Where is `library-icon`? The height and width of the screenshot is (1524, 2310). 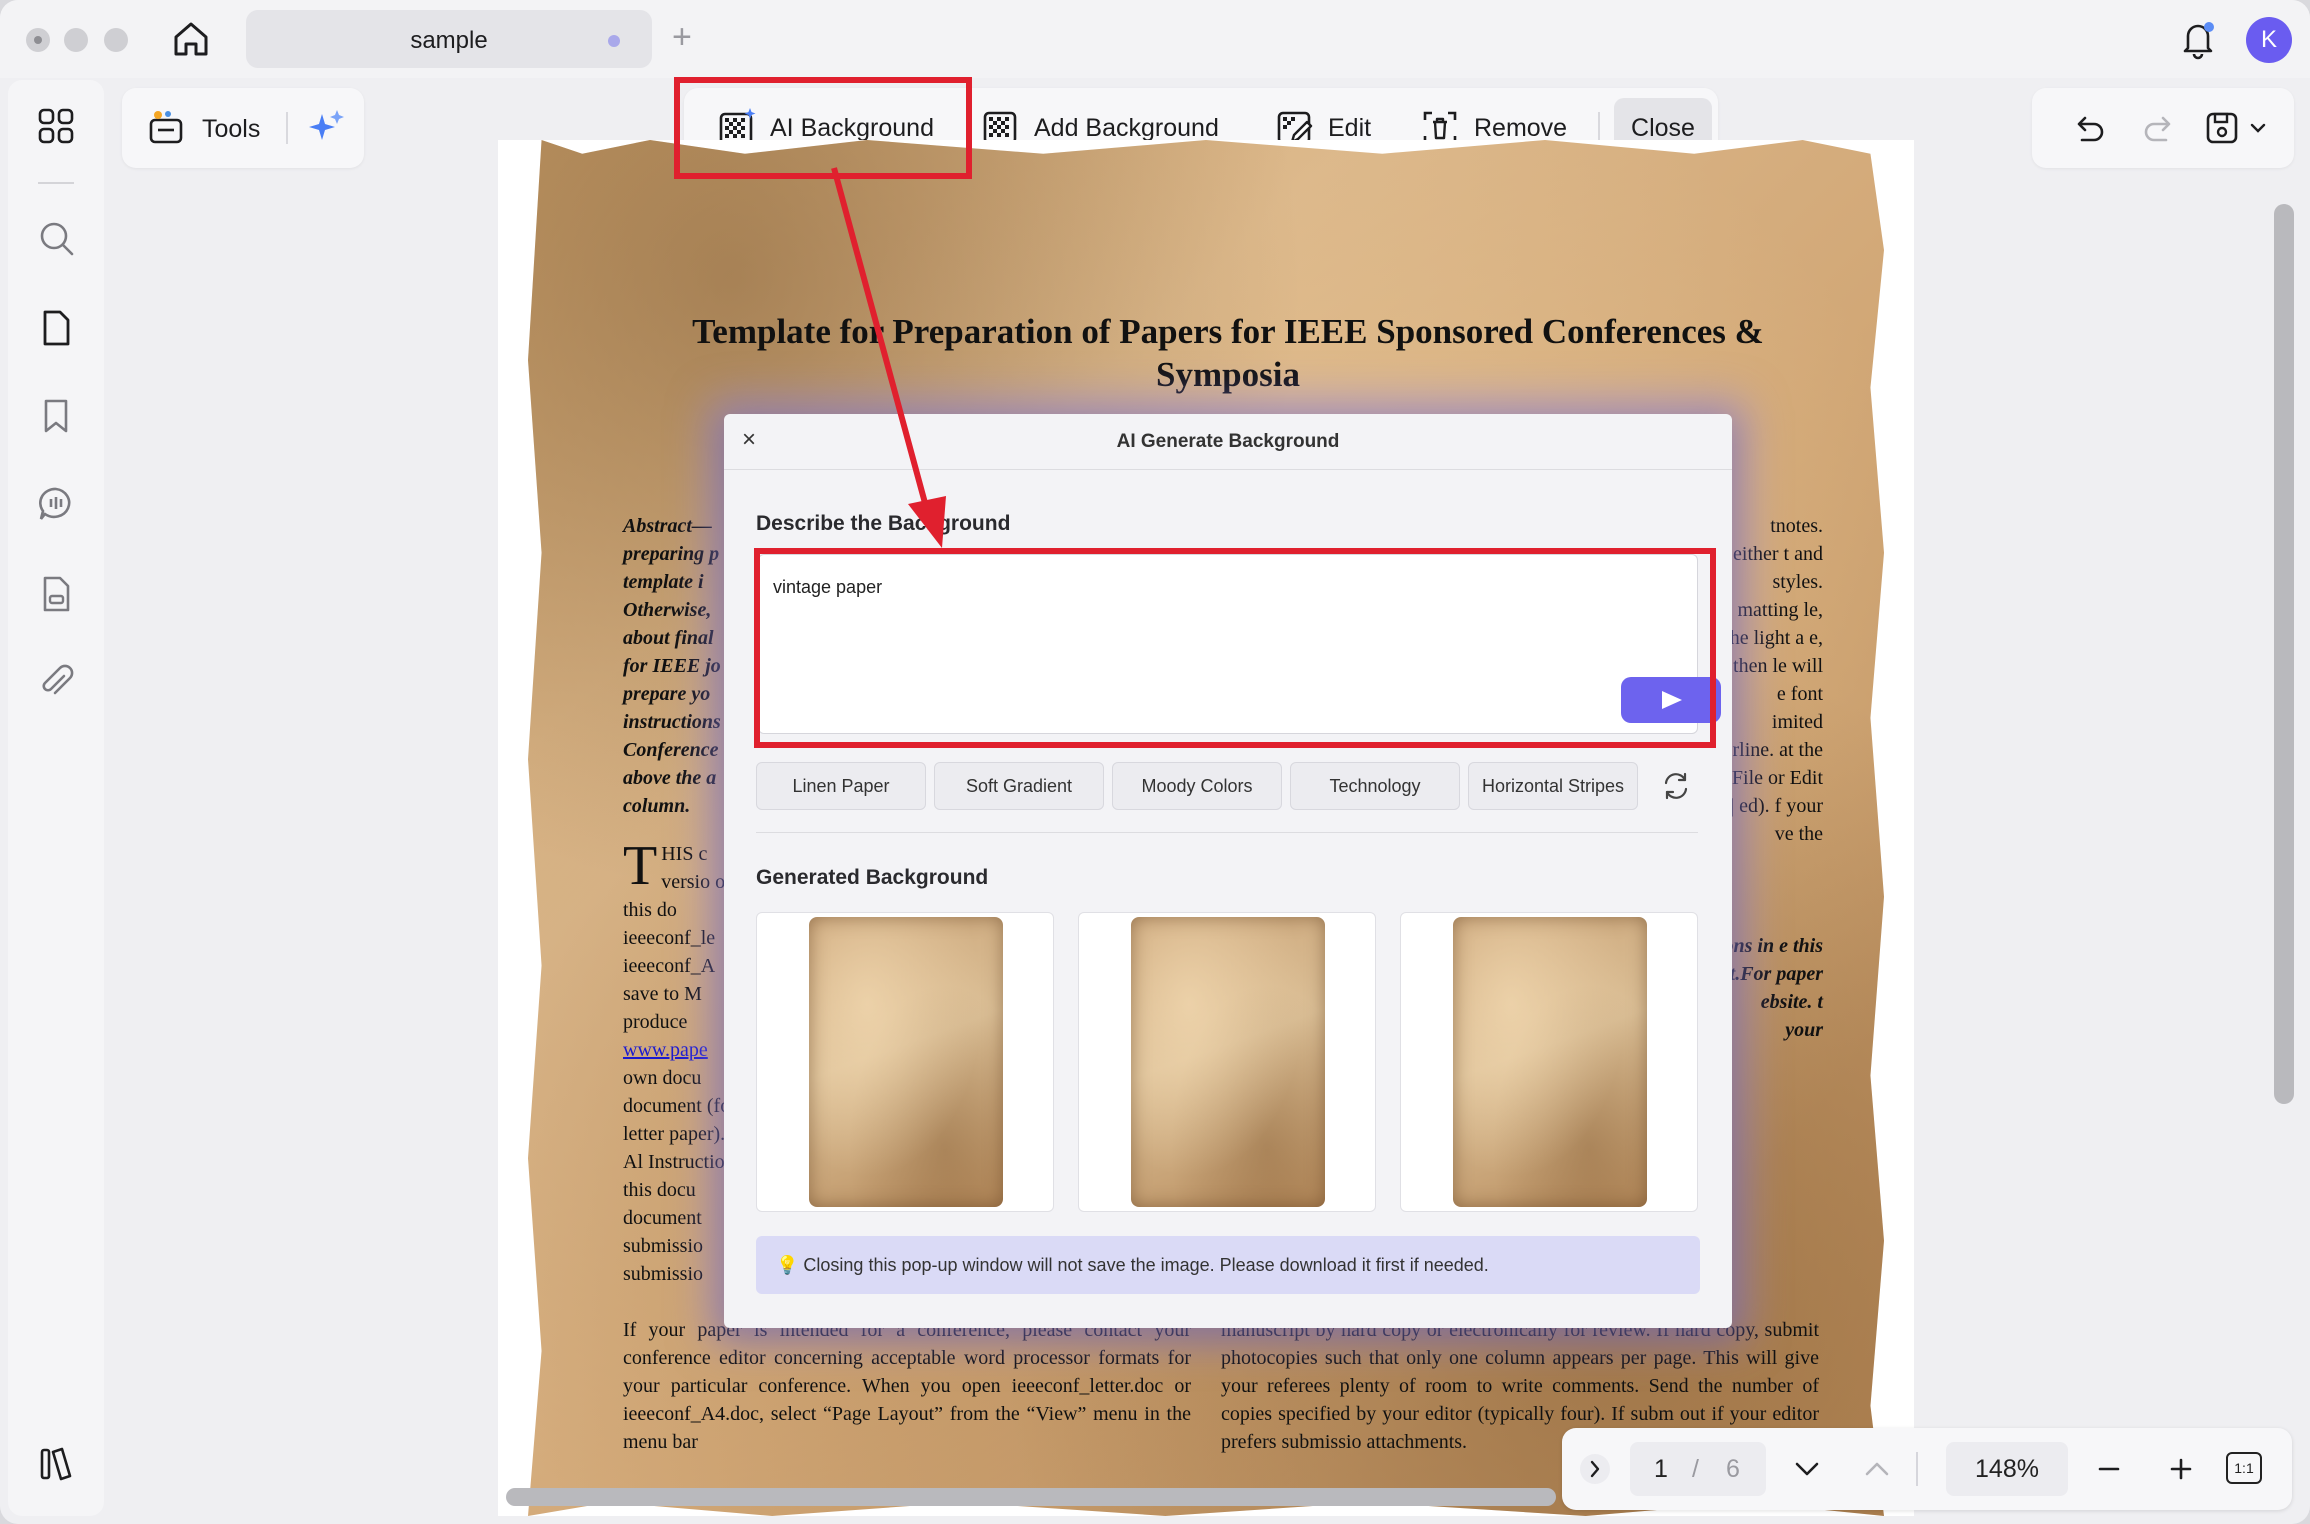
library-icon is located at coordinates (56, 1464).